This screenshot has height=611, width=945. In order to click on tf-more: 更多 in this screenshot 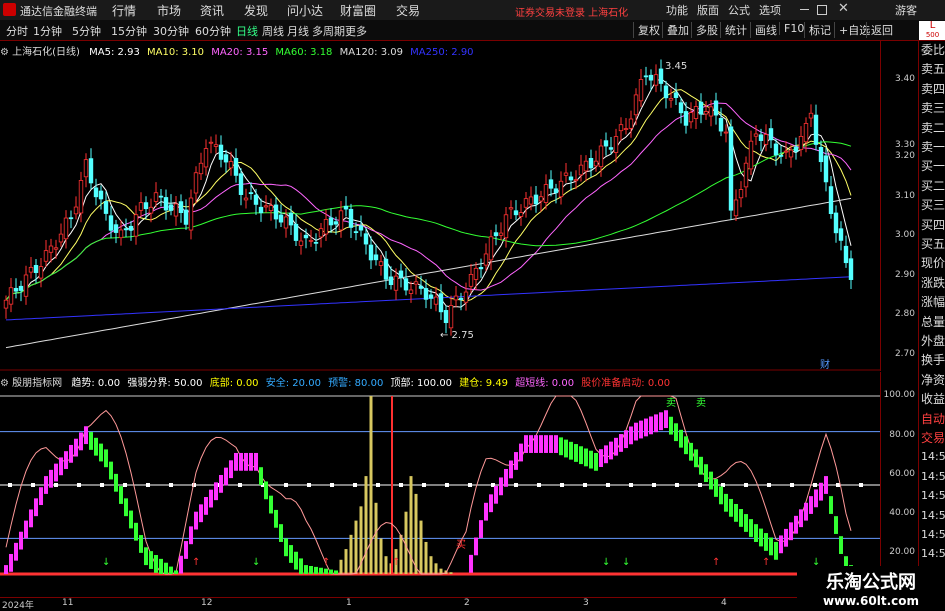, I will do `click(356, 31)`.